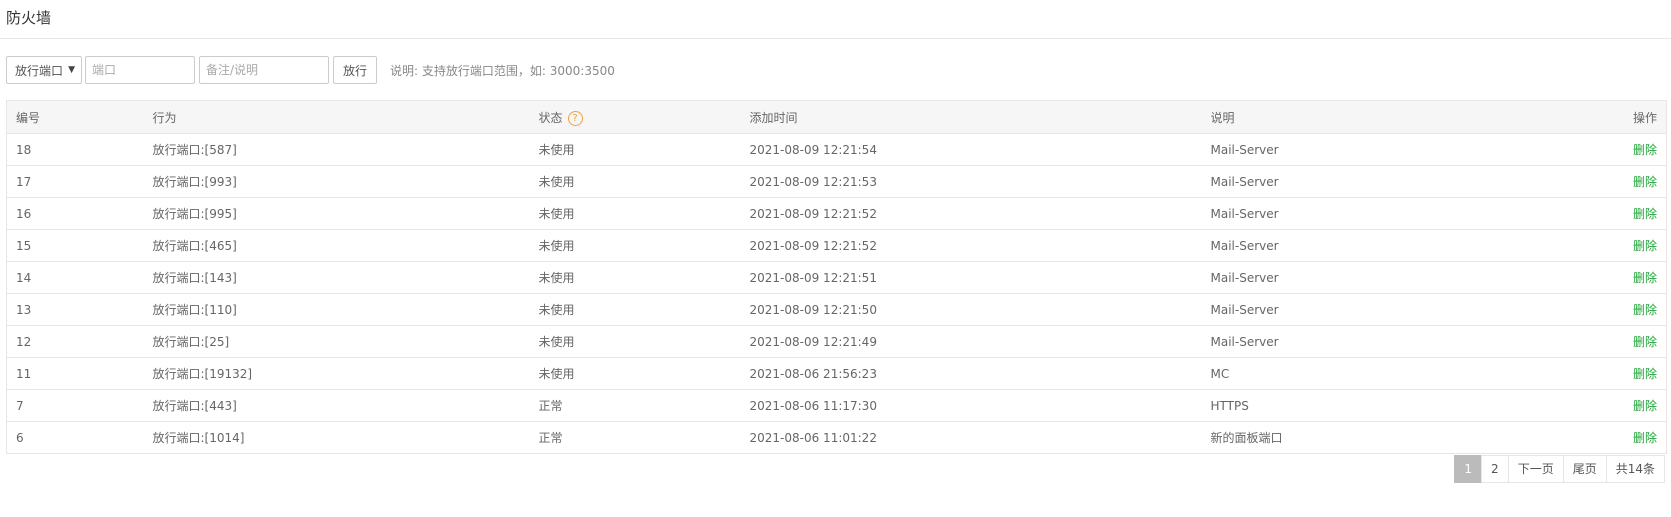 The height and width of the screenshot is (517, 1671). What do you see at coordinates (835, 19) in the screenshot?
I see `title-bar: 防火墙` at bounding box center [835, 19].